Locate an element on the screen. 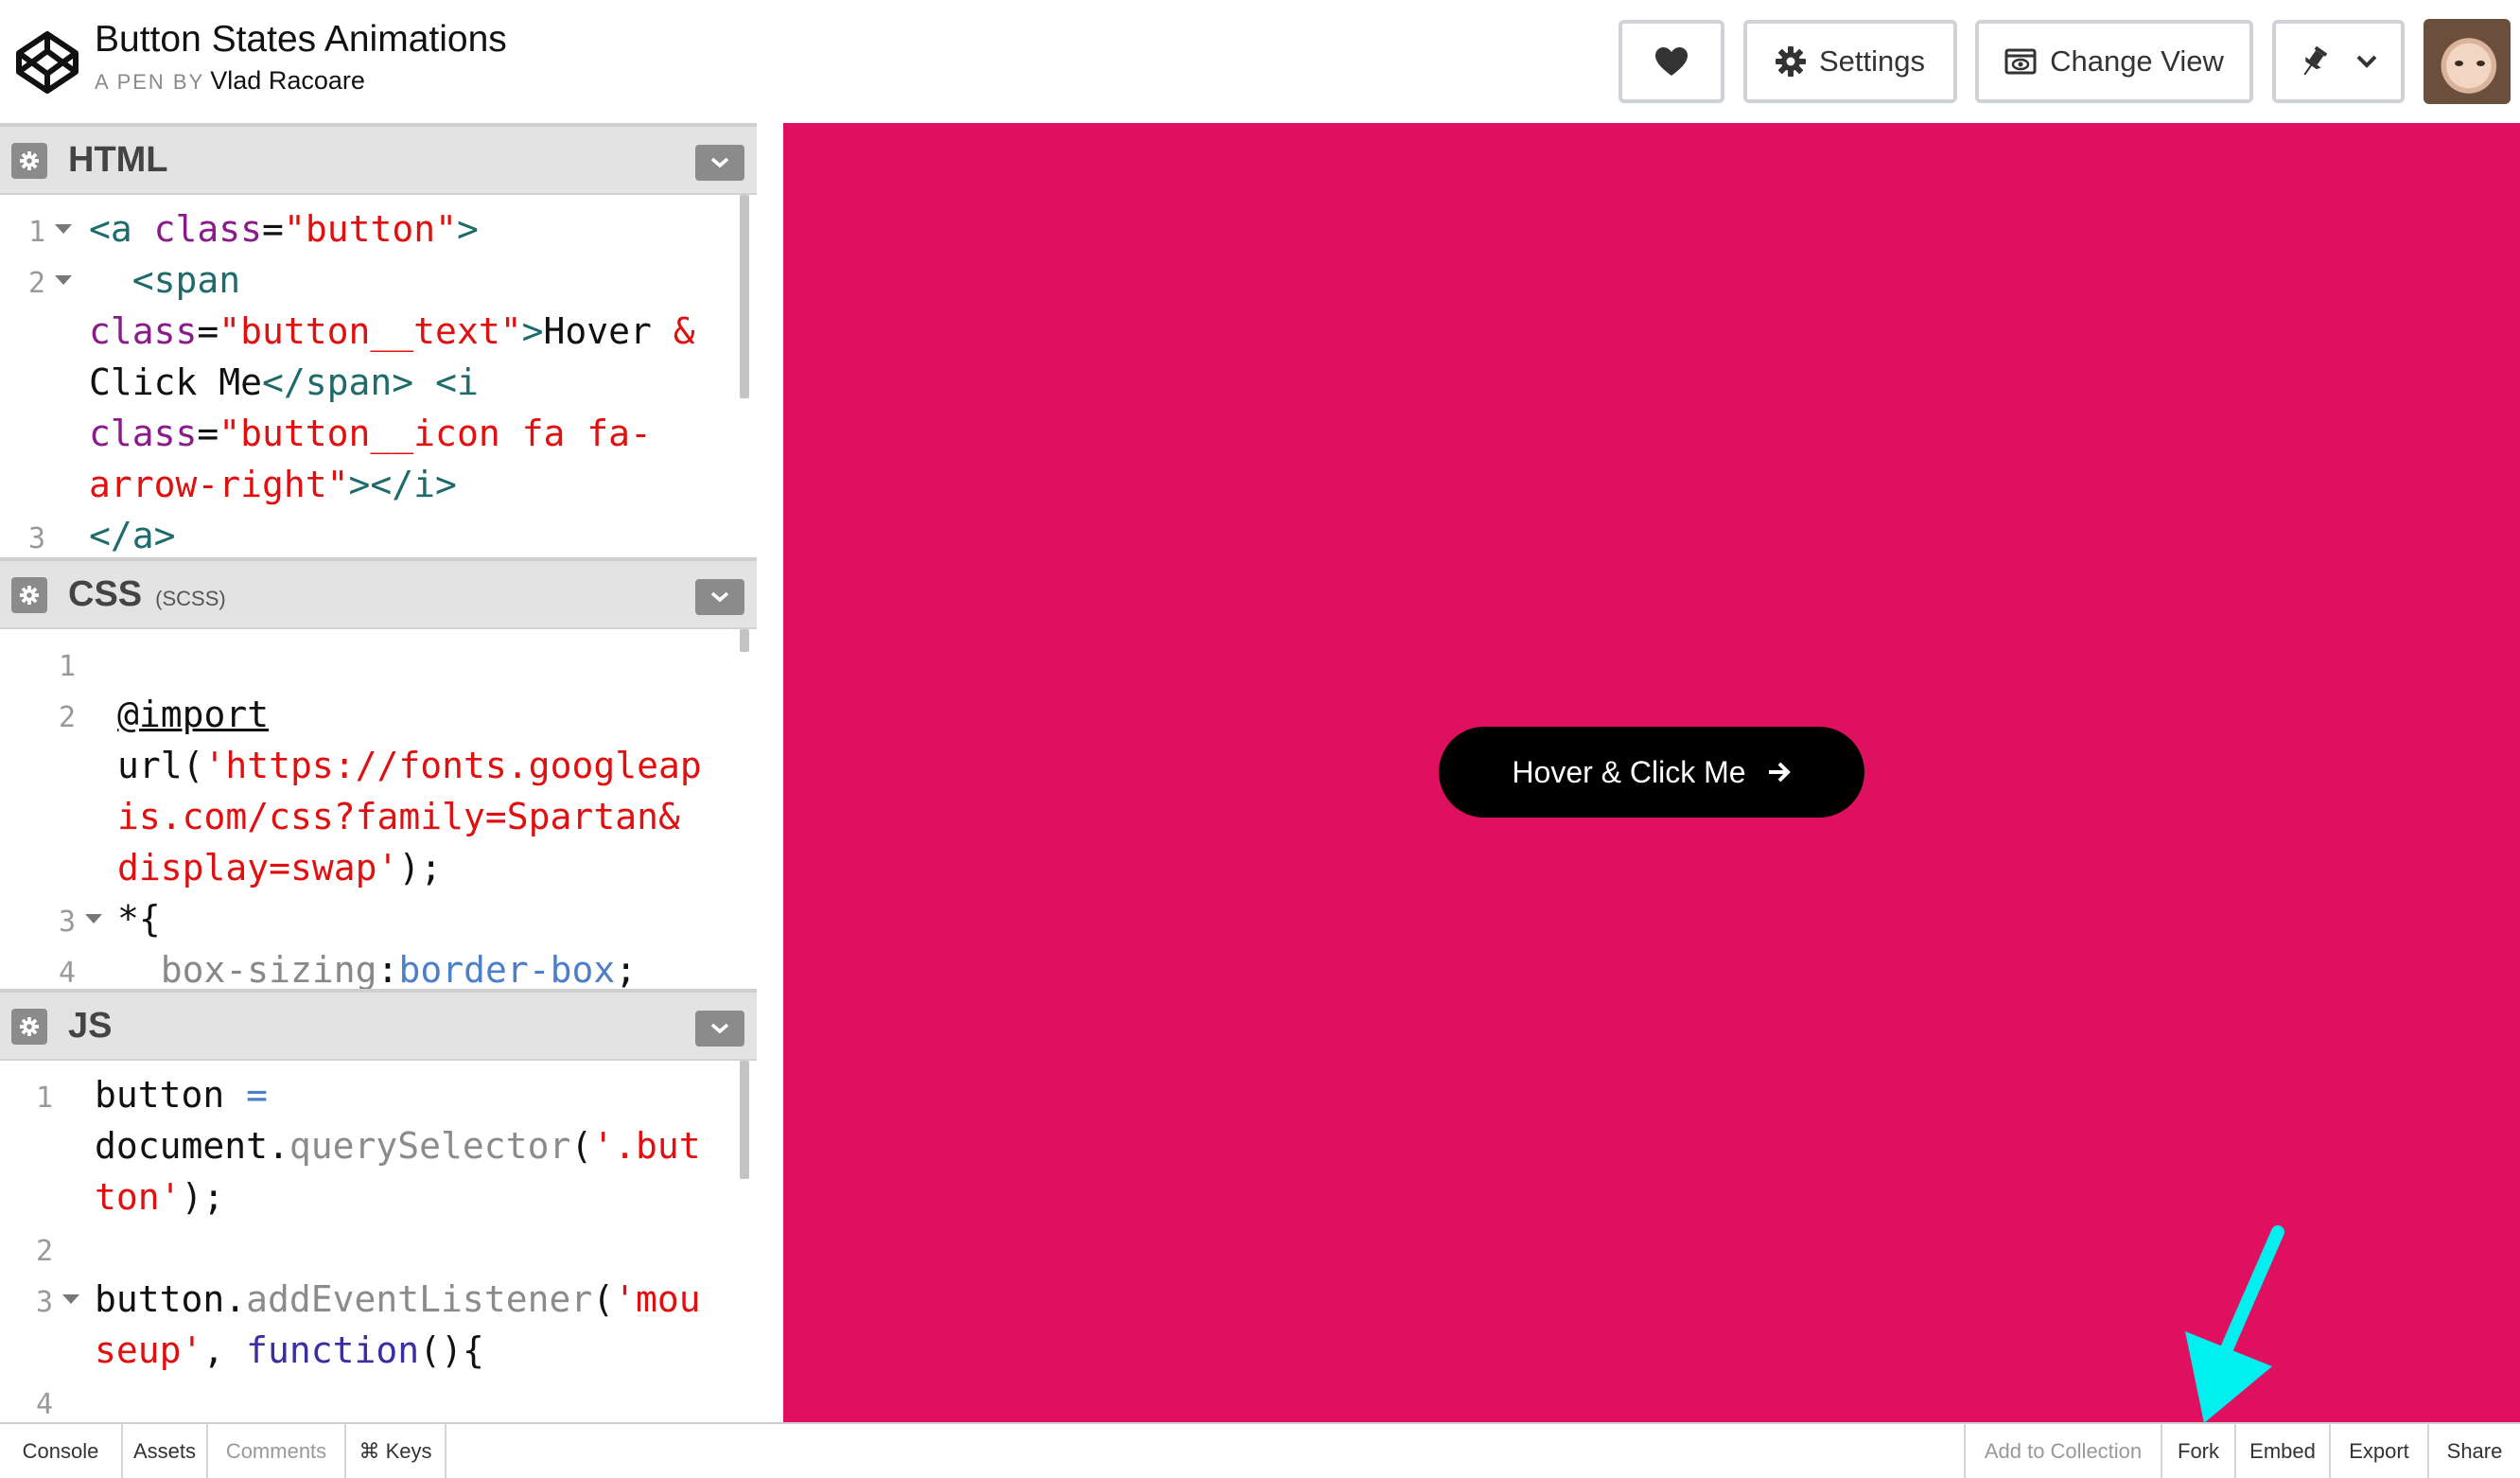  code-line: class="button__text">Hover & is located at coordinates (392, 331).